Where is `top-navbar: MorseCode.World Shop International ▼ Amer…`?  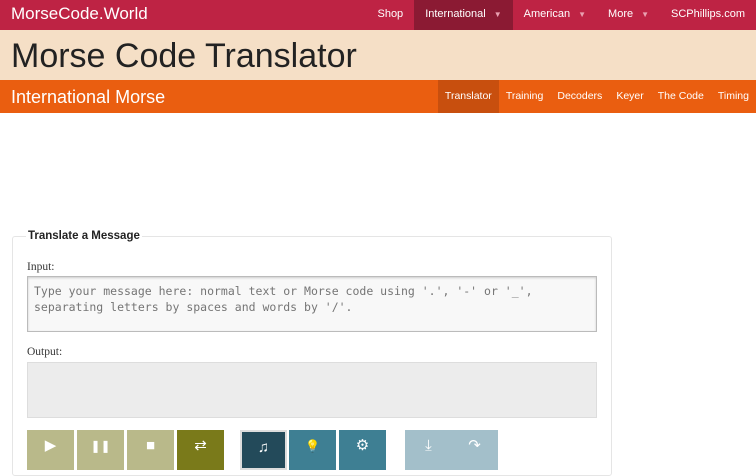
top-navbar: MorseCode.World Shop International ▼ Amer… is located at coordinates (378, 15).